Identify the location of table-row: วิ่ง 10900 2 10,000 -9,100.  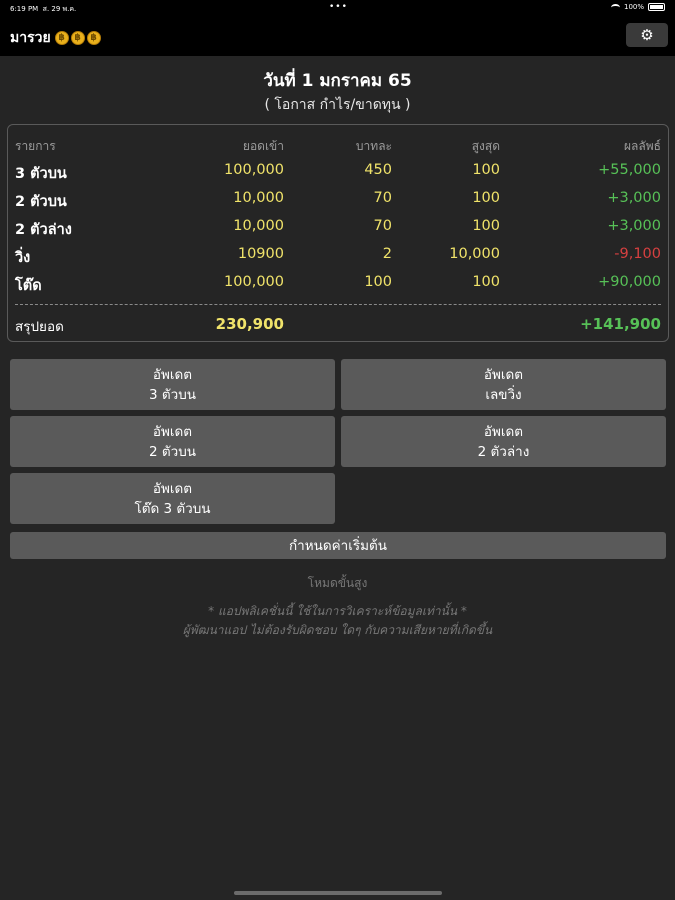
(338, 258).